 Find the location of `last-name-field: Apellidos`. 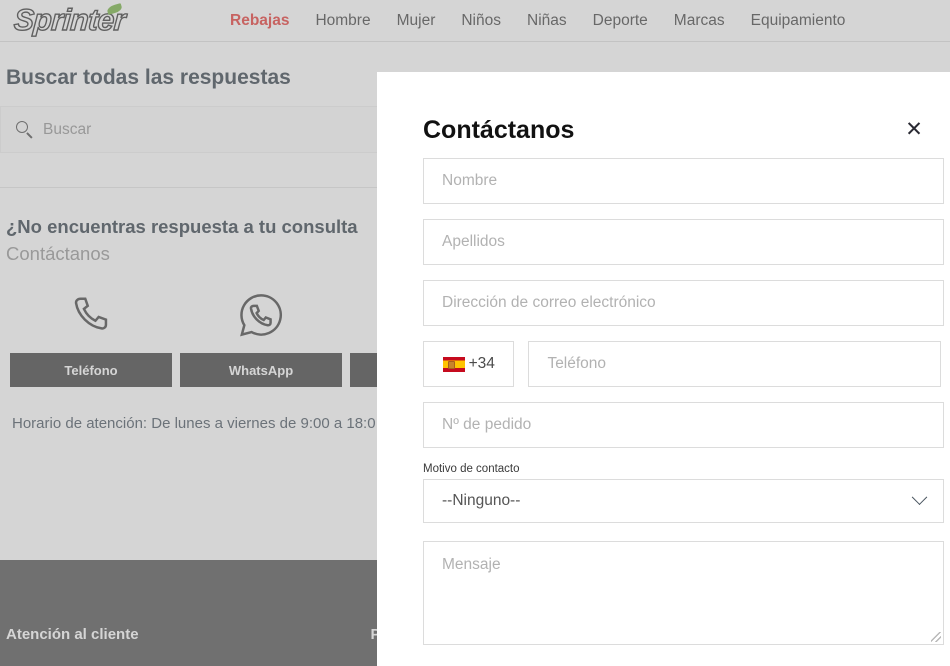

last-name-field: Apellidos is located at coordinates (683, 242).